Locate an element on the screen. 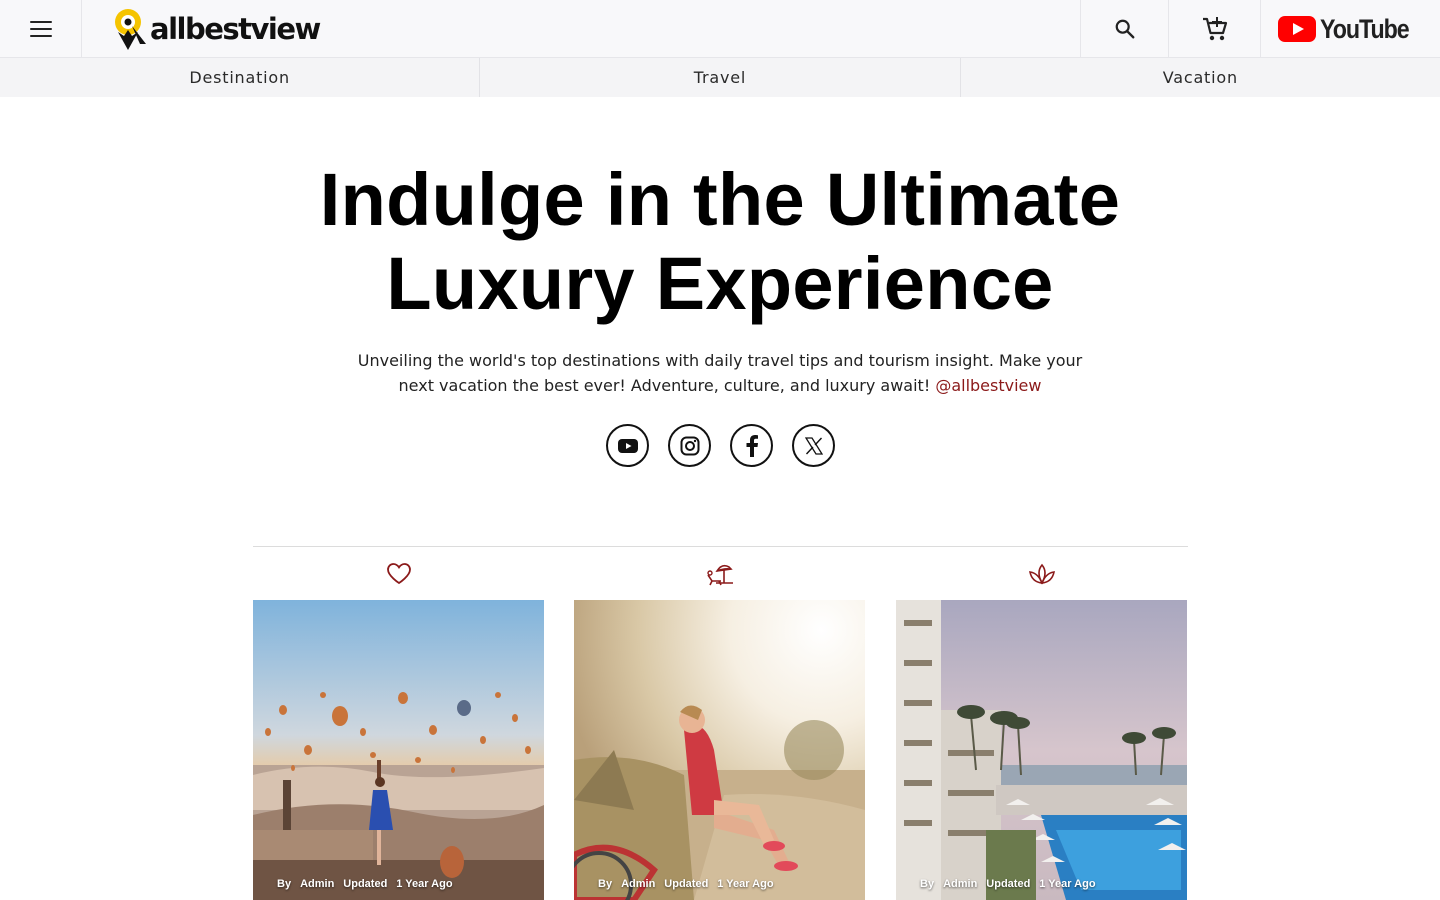 Image resolution: width=1440 pixels, height=900 pixels. add-to-cart-icon is located at coordinates (1214, 29).